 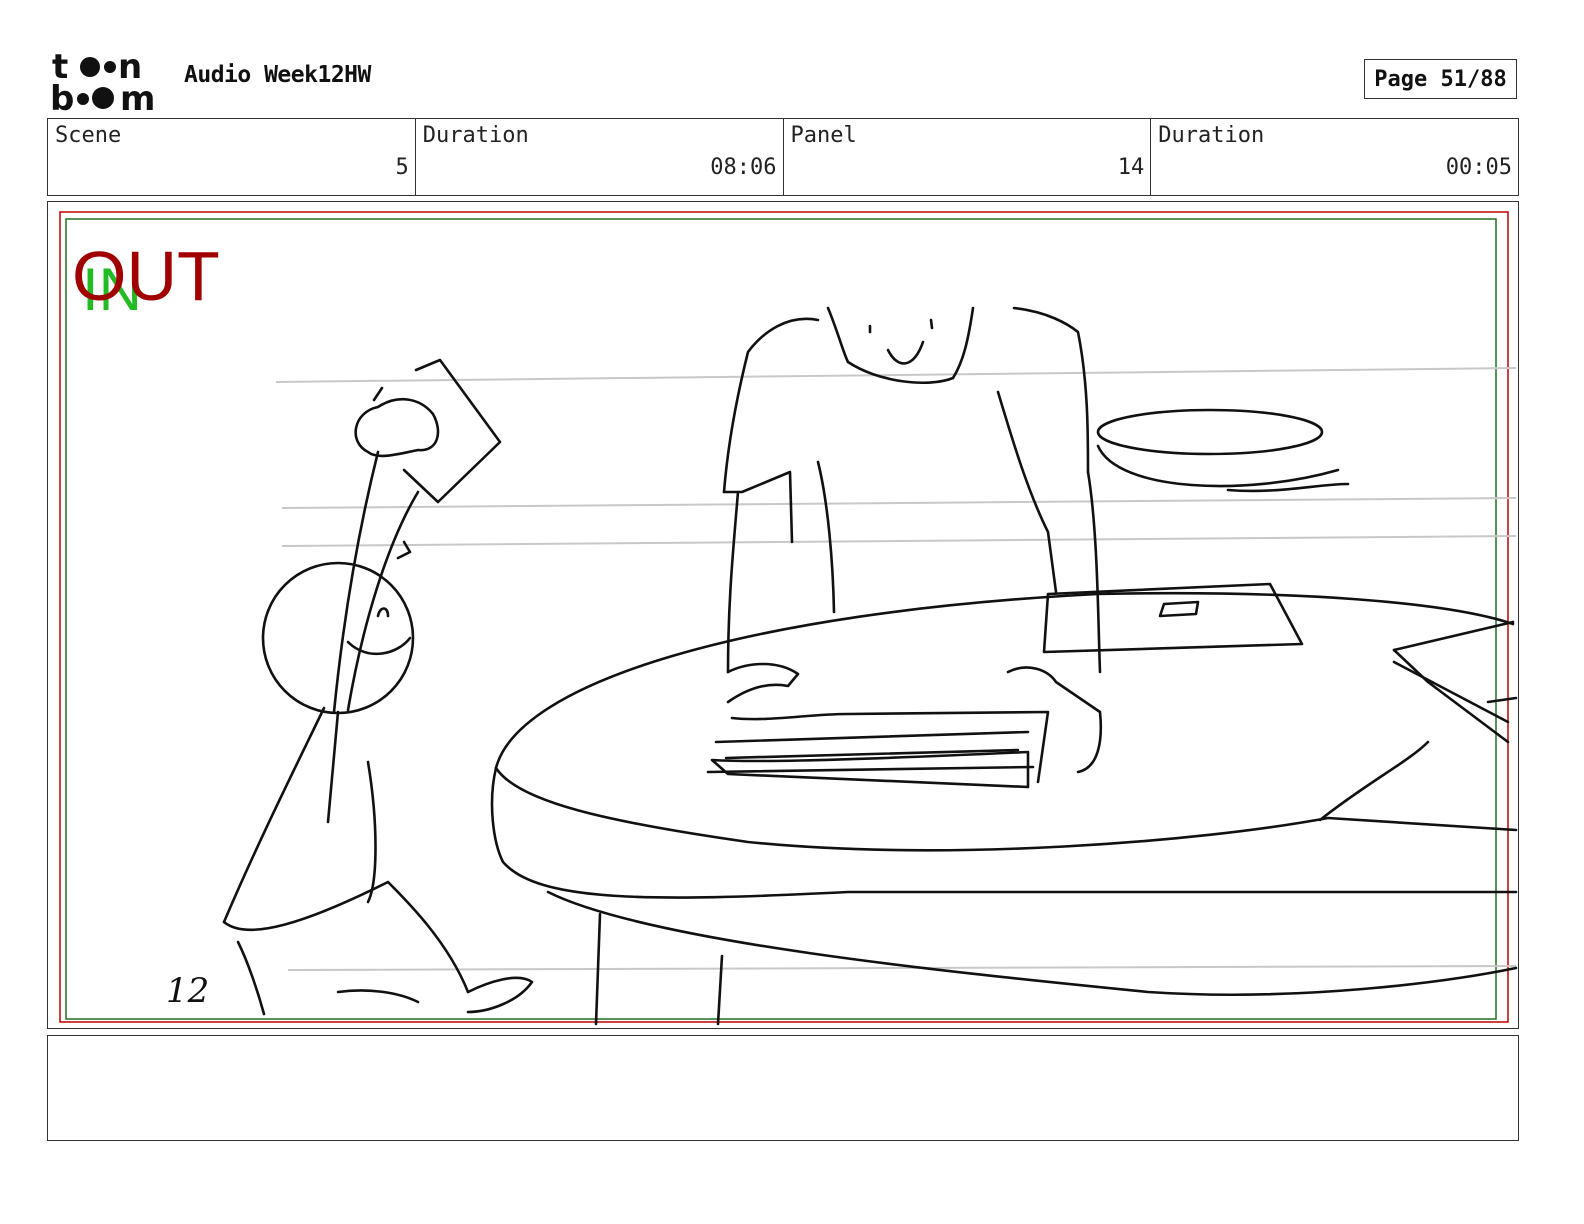 I want to click on panel-duration-value: 00:05, so click(x=1478, y=167).